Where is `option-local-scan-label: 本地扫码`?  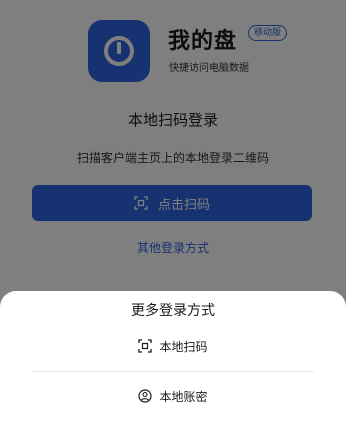
option-local-scan-label: 本地扫码 is located at coordinates (183, 346).